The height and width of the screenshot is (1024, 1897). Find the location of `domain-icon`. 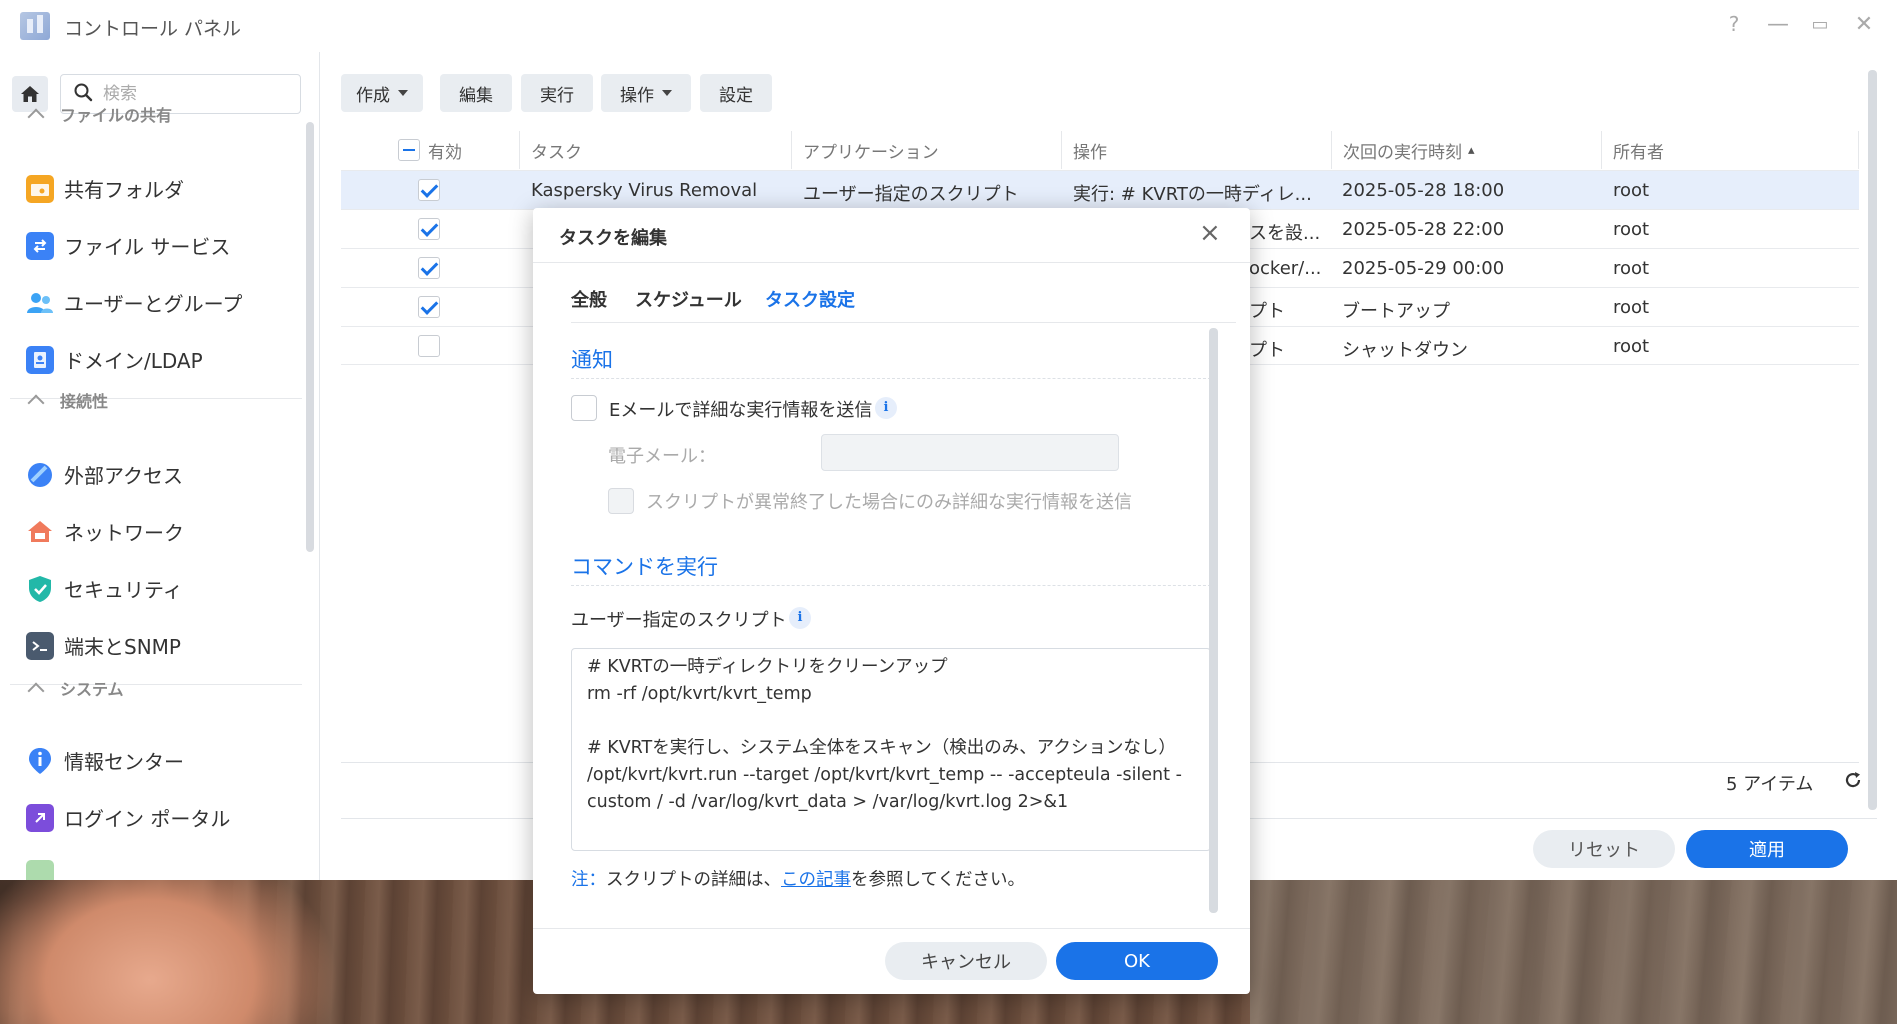

domain-icon is located at coordinates (40, 359).